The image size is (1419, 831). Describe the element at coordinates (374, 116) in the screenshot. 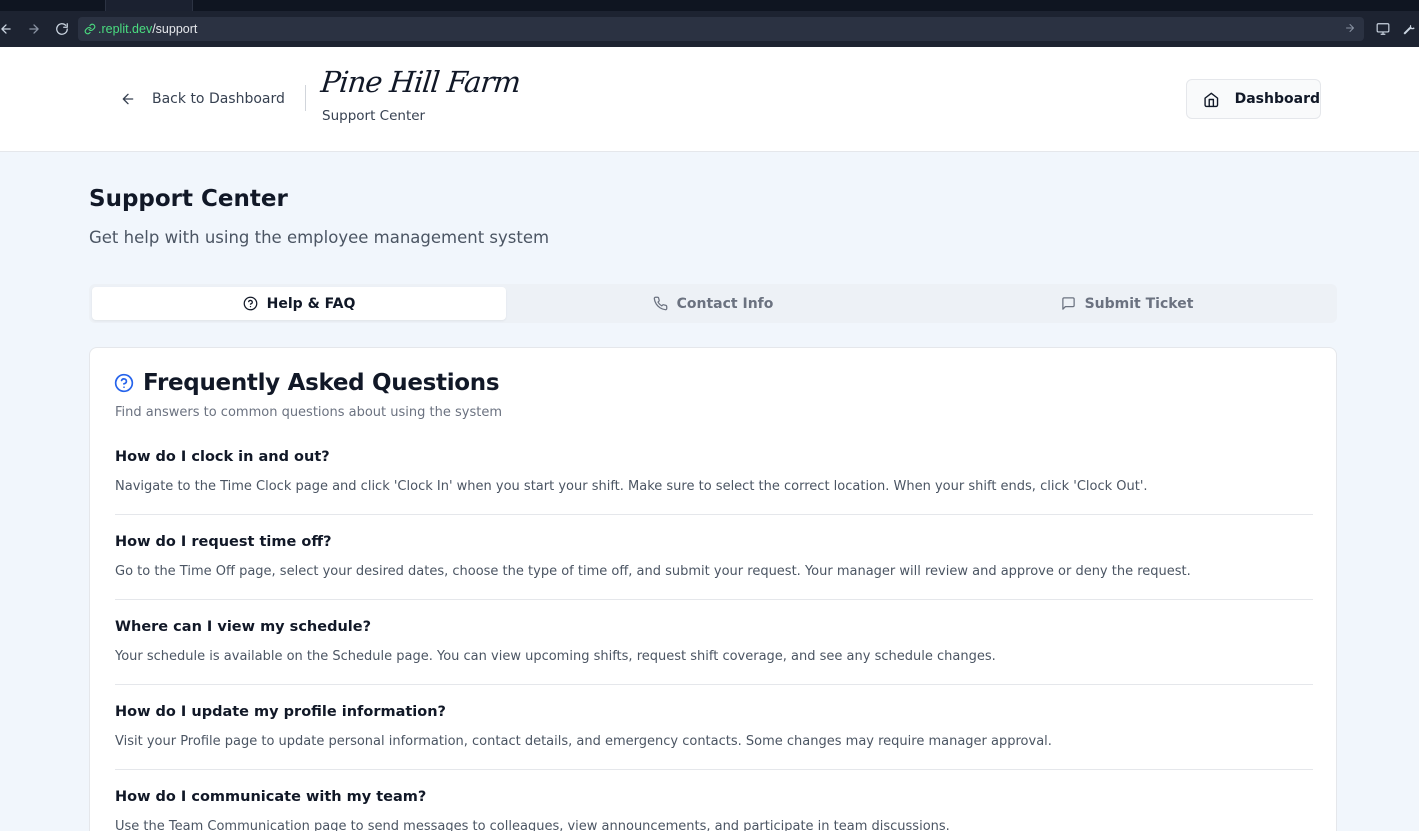

I see `brand-subtitle: Support Center` at that location.